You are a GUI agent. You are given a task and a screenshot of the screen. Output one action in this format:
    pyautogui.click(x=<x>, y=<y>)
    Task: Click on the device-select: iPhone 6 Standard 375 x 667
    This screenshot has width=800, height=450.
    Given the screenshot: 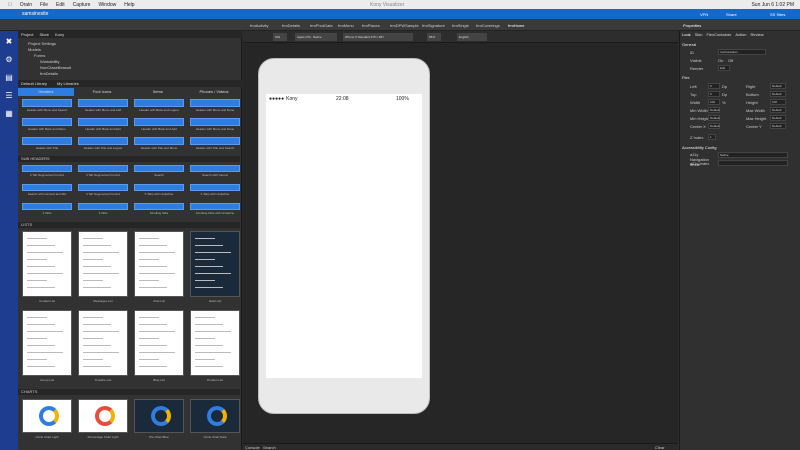 What is the action you would take?
    pyautogui.click(x=378, y=37)
    